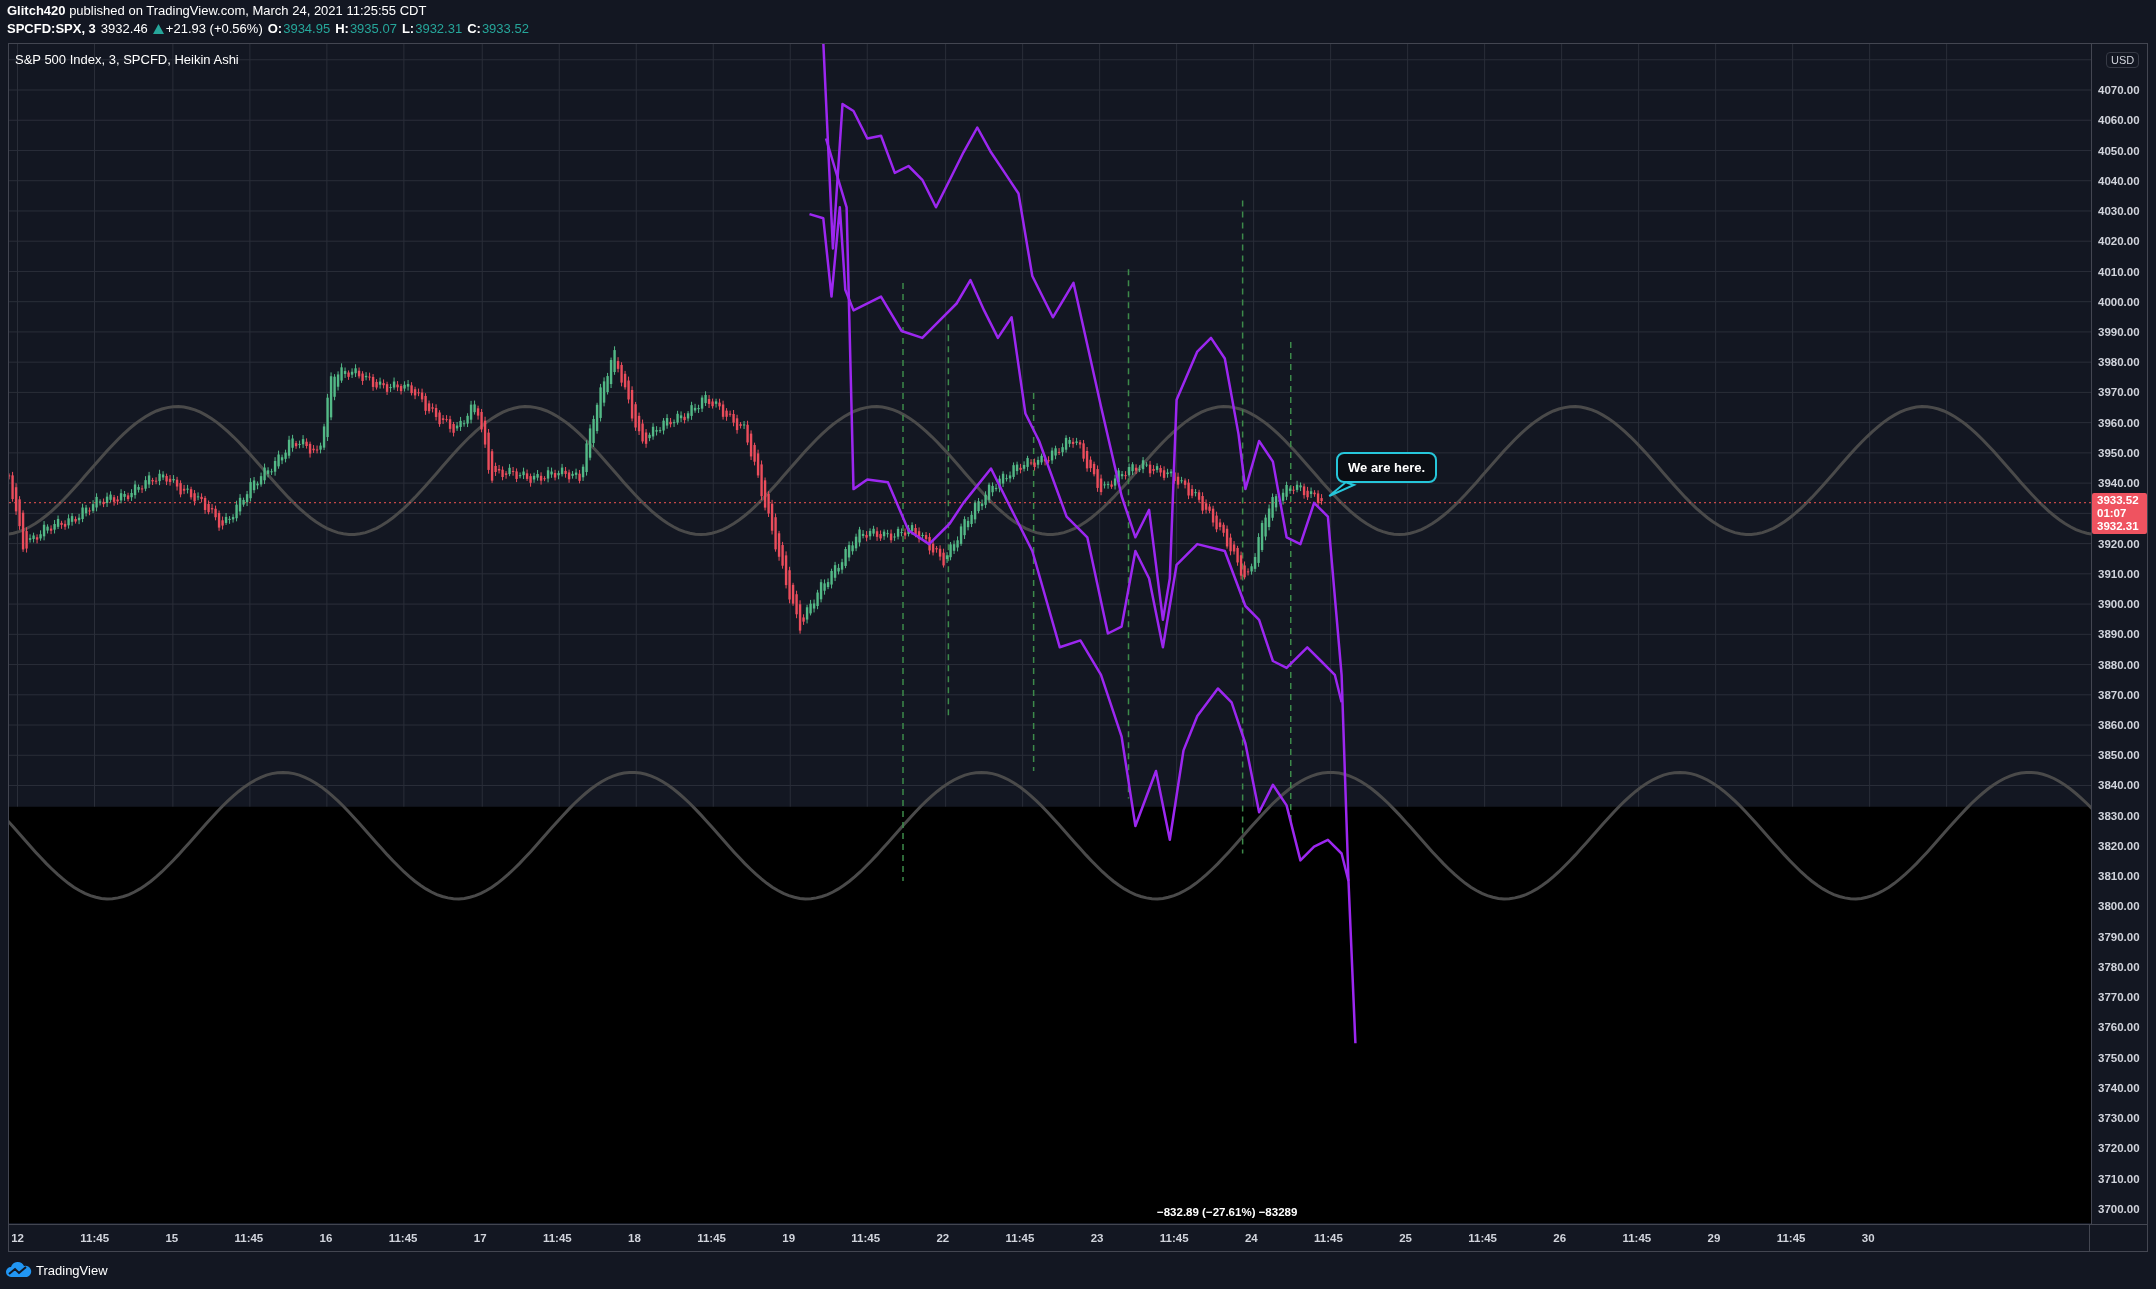 This screenshot has width=2156, height=1289. I want to click on price-tick: 3860.00, so click(2119, 725).